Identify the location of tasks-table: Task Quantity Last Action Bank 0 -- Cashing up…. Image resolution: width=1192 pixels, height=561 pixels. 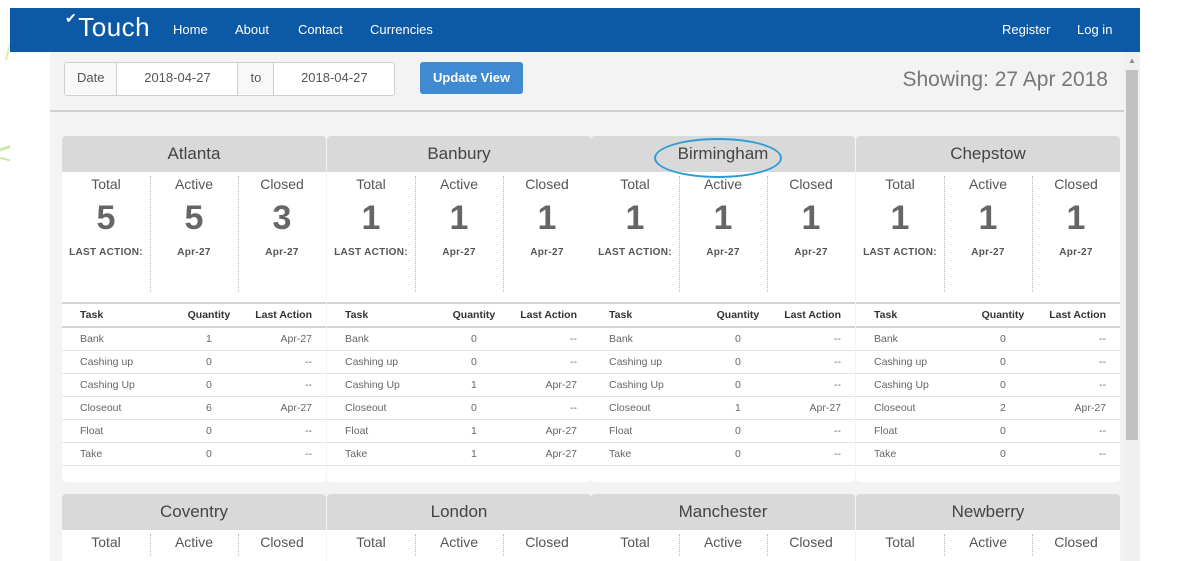
(723, 384).